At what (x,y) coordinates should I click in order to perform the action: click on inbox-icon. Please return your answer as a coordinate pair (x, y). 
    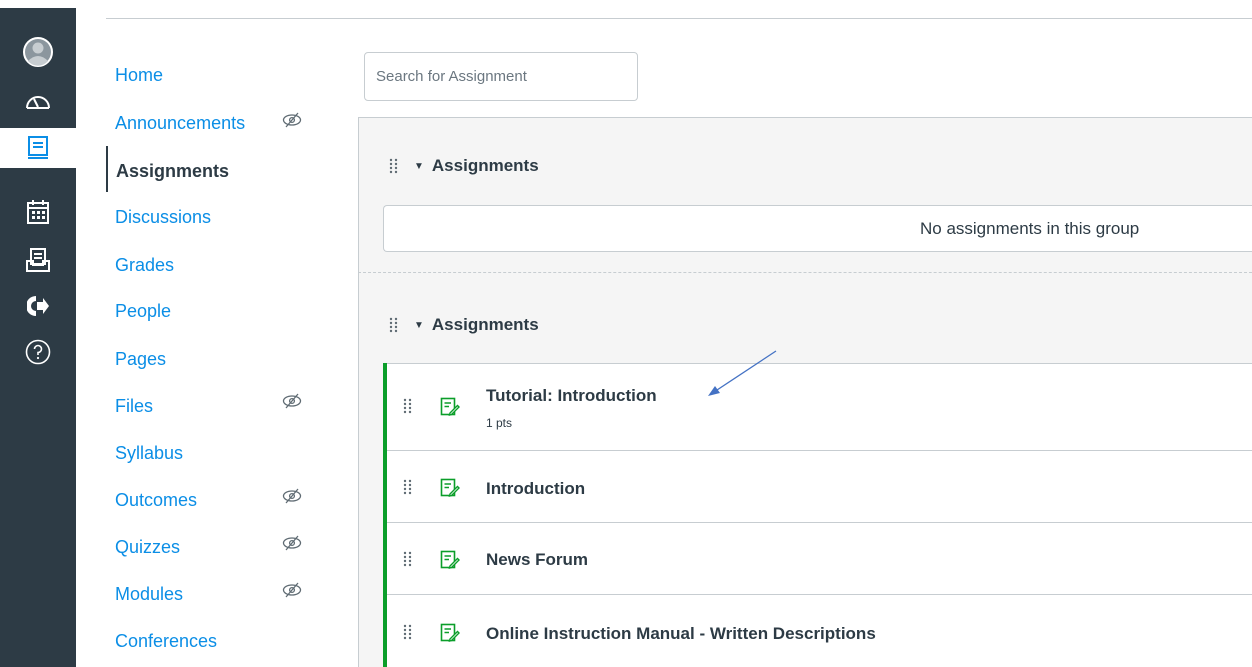
    Looking at the image, I should click on (38, 260).